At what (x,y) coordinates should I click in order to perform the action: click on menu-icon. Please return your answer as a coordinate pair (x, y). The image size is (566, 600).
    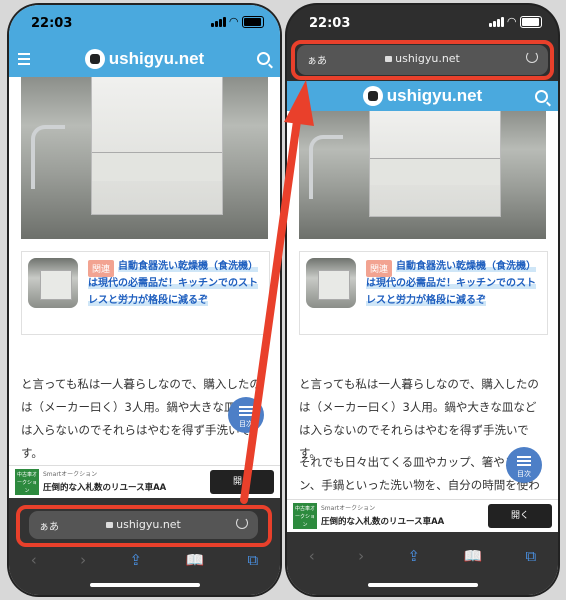
    Looking at the image, I should click on (24, 60).